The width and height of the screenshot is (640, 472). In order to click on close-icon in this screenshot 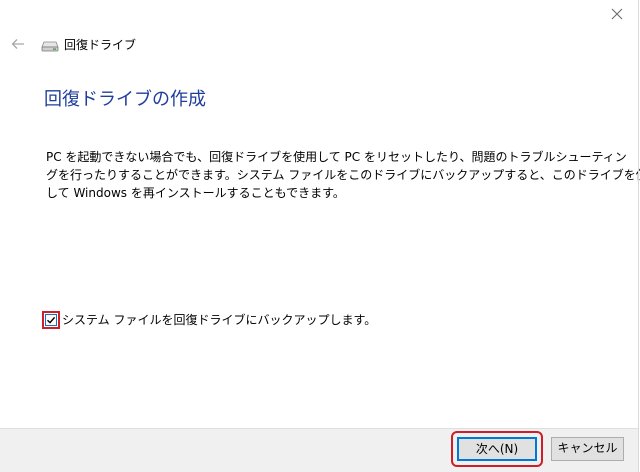, I will do `click(617, 14)`.